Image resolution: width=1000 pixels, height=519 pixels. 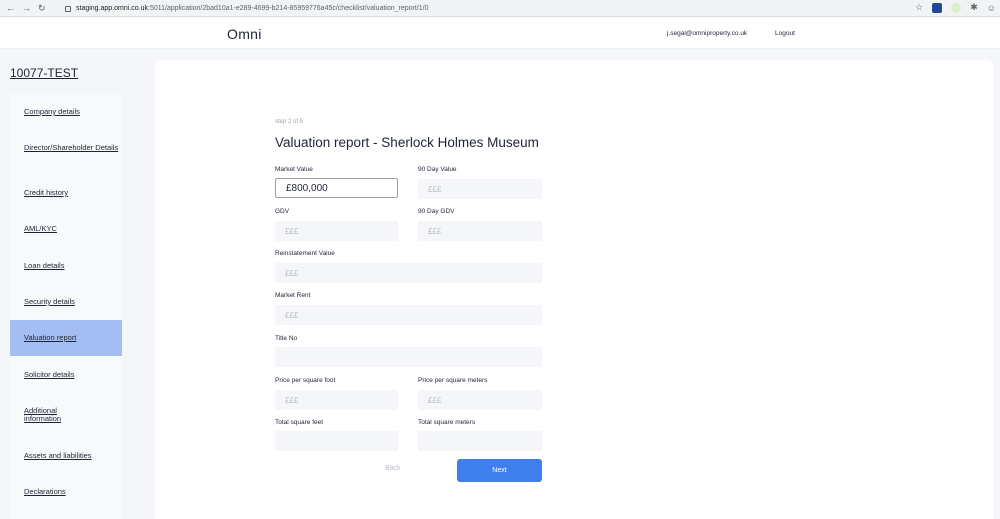 I want to click on total-sqft-label: Total square feet, so click(x=299, y=422).